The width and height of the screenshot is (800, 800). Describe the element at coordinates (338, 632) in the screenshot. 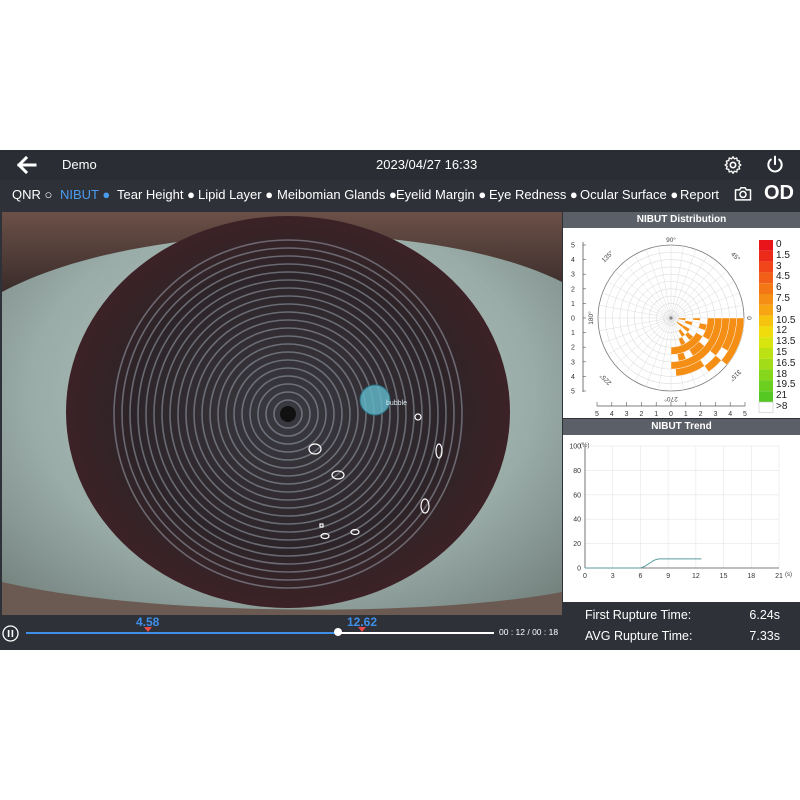

I see `timeline-thumb` at that location.